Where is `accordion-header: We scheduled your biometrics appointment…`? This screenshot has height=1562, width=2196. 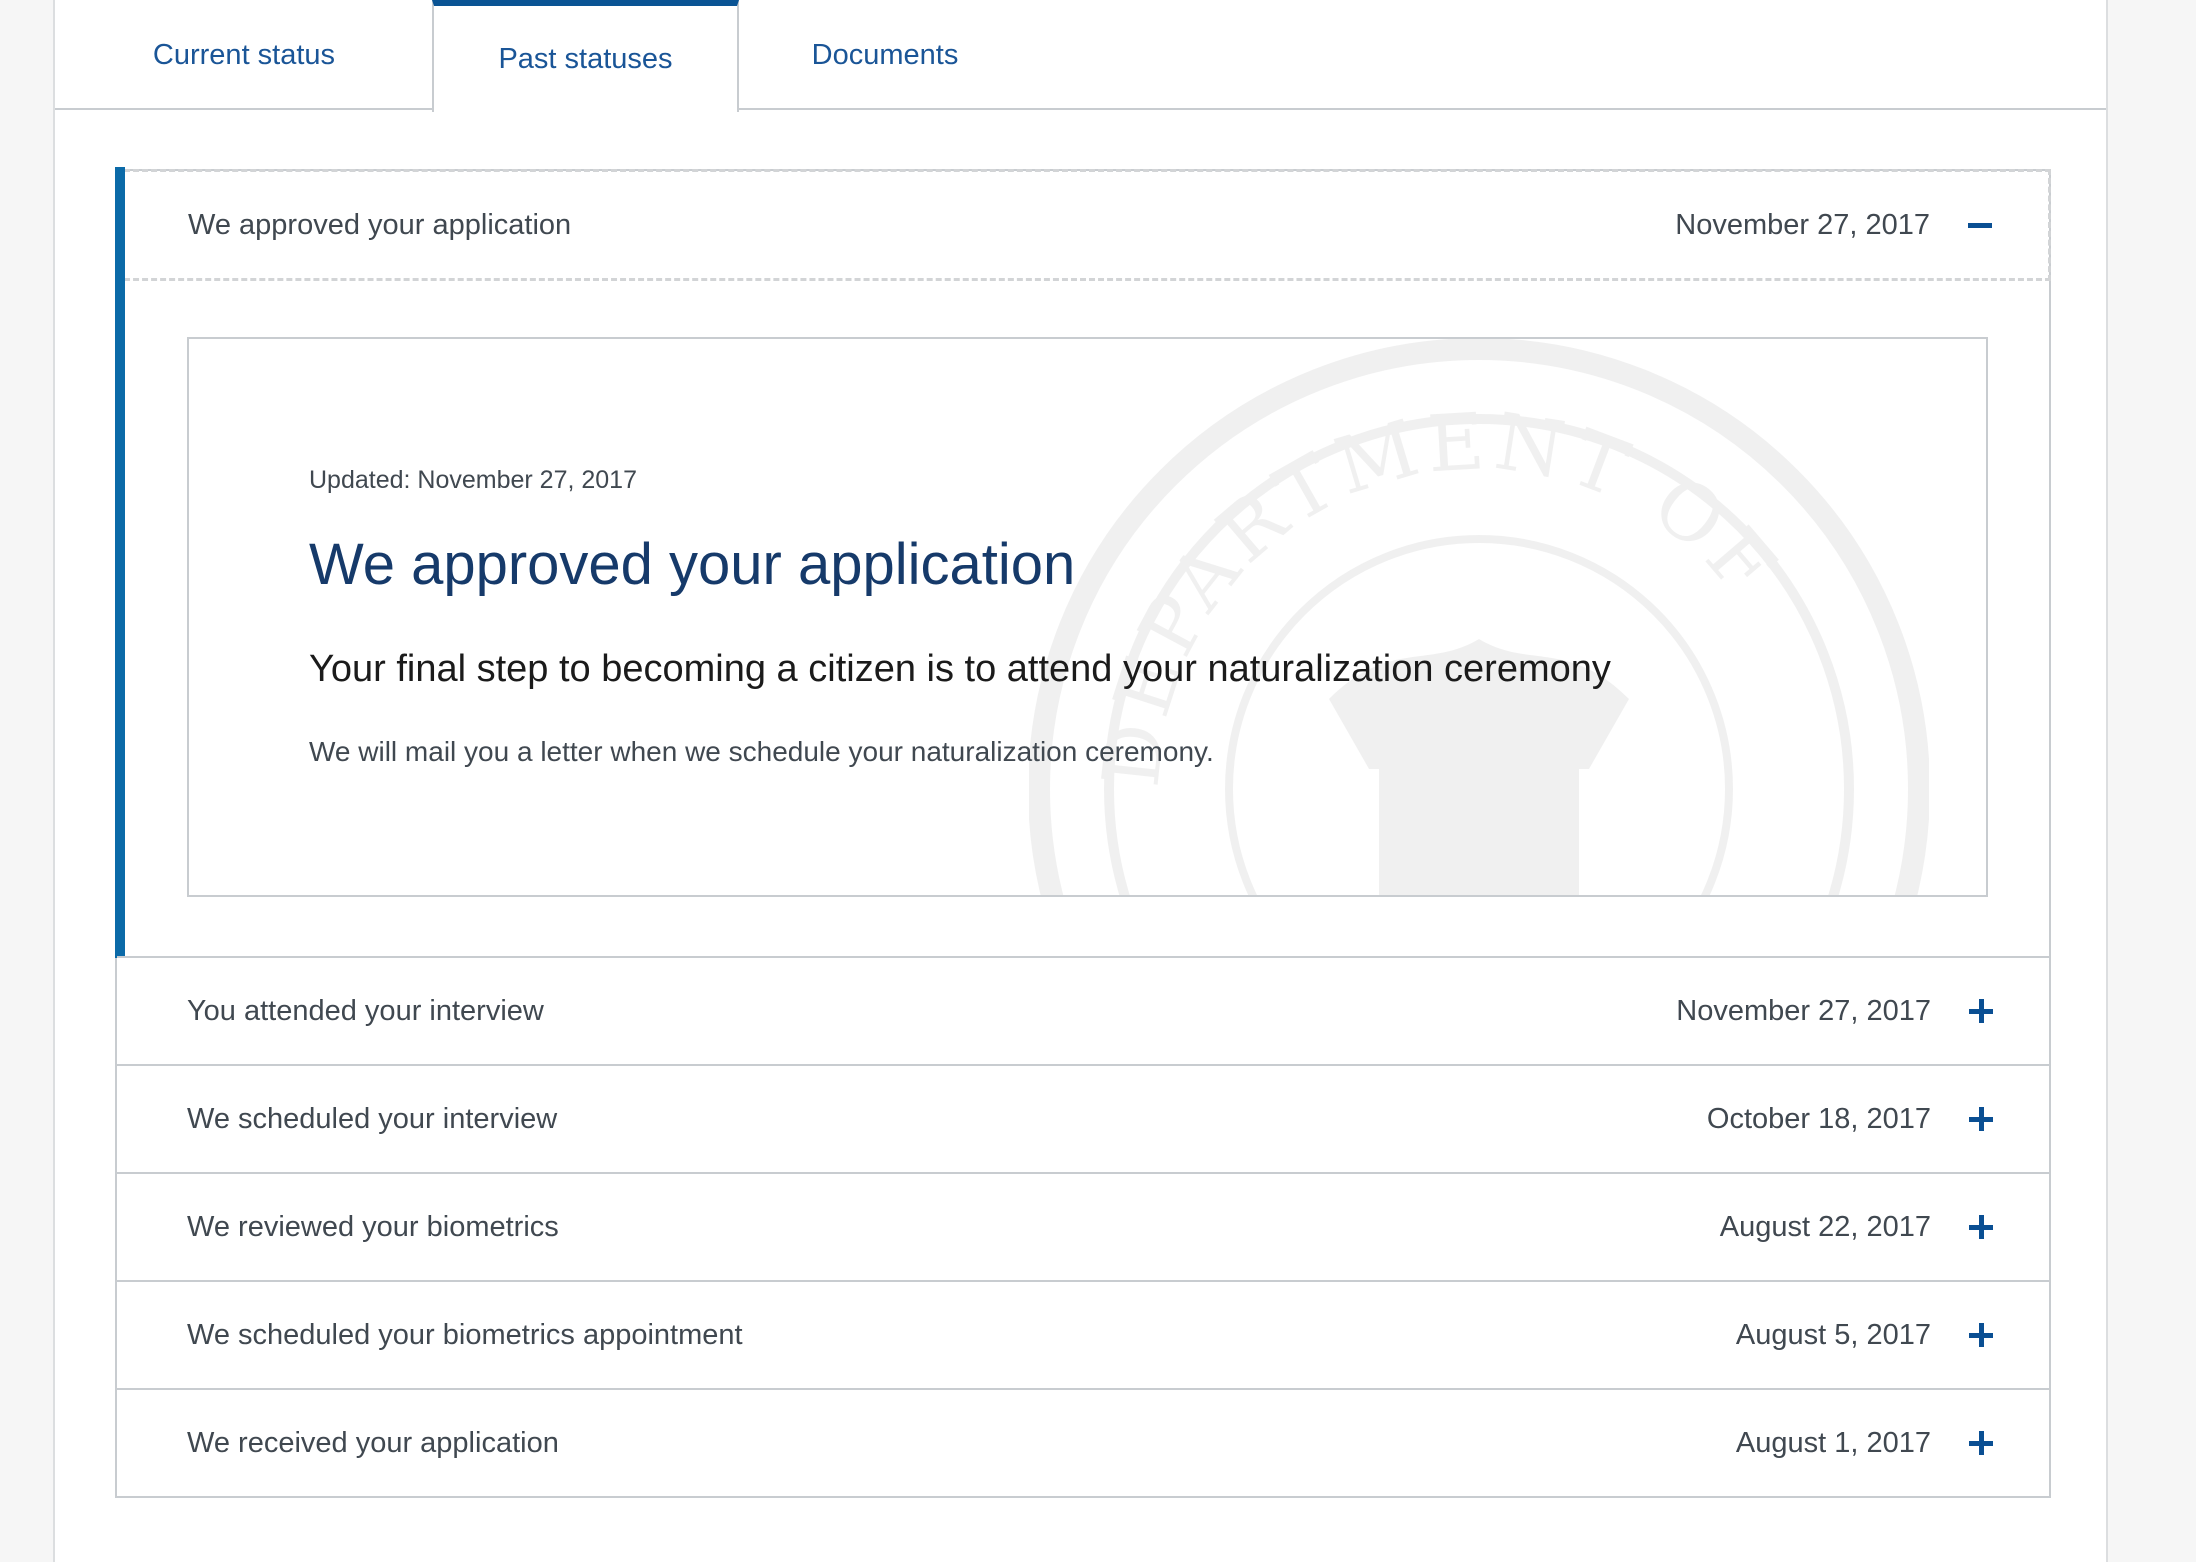
accordion-header: We scheduled your biometrics appointment… is located at coordinates (1083, 1334).